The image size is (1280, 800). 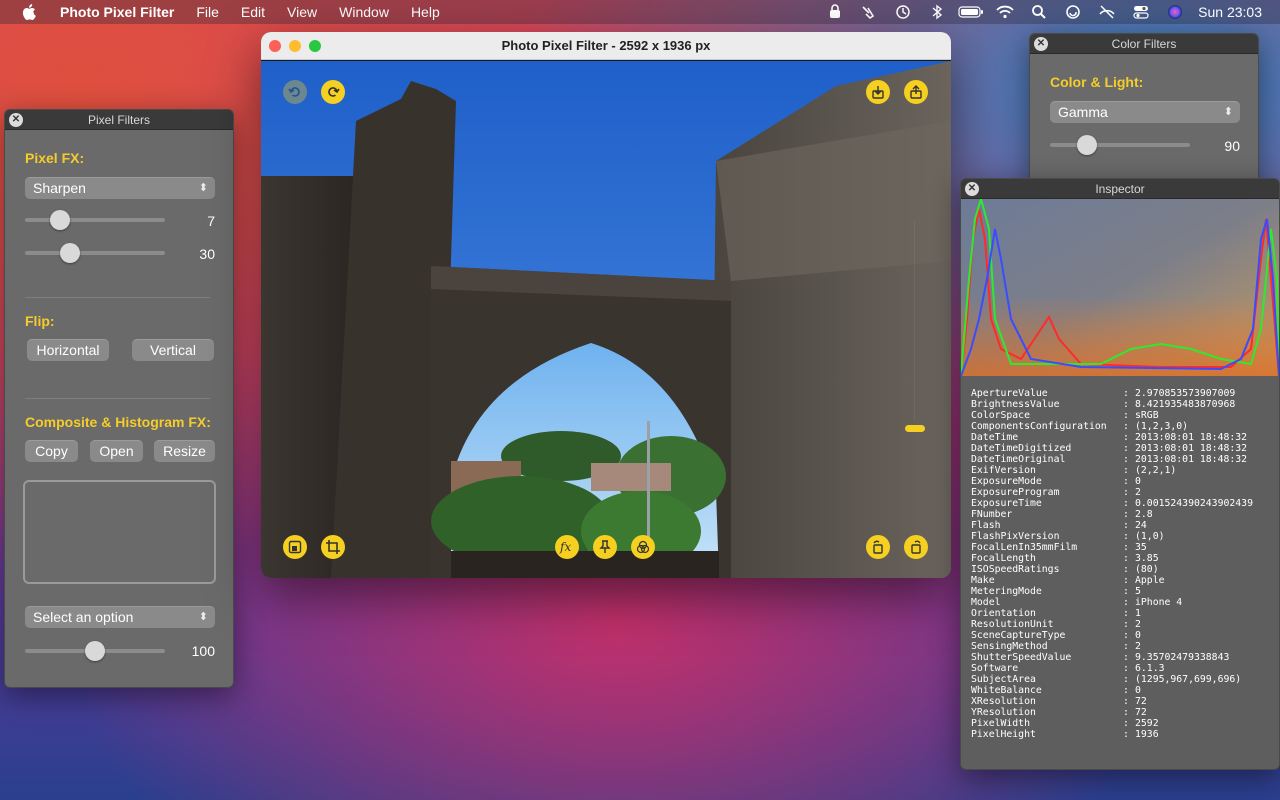 What do you see at coordinates (364, 12) in the screenshot?
I see `menu-window: Window` at bounding box center [364, 12].